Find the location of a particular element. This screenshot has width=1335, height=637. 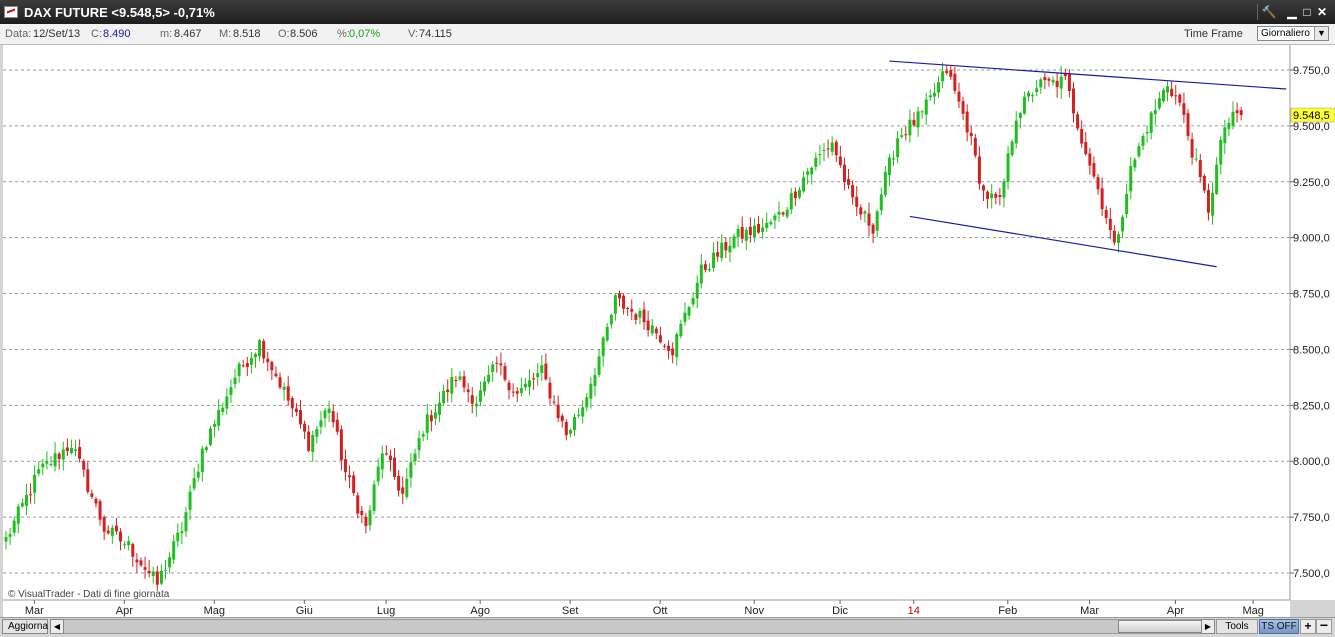

dropdown-arrow-icon: ▼ is located at coordinates (1321, 33).